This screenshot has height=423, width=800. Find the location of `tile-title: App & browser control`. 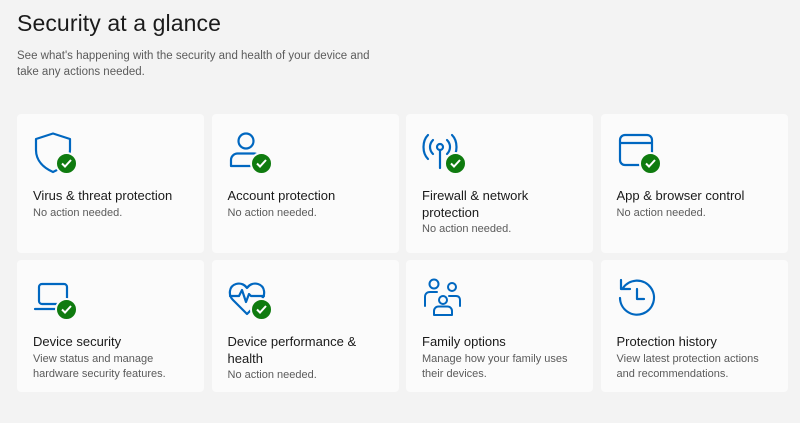

tile-title: App & browser control is located at coordinates (680, 195).